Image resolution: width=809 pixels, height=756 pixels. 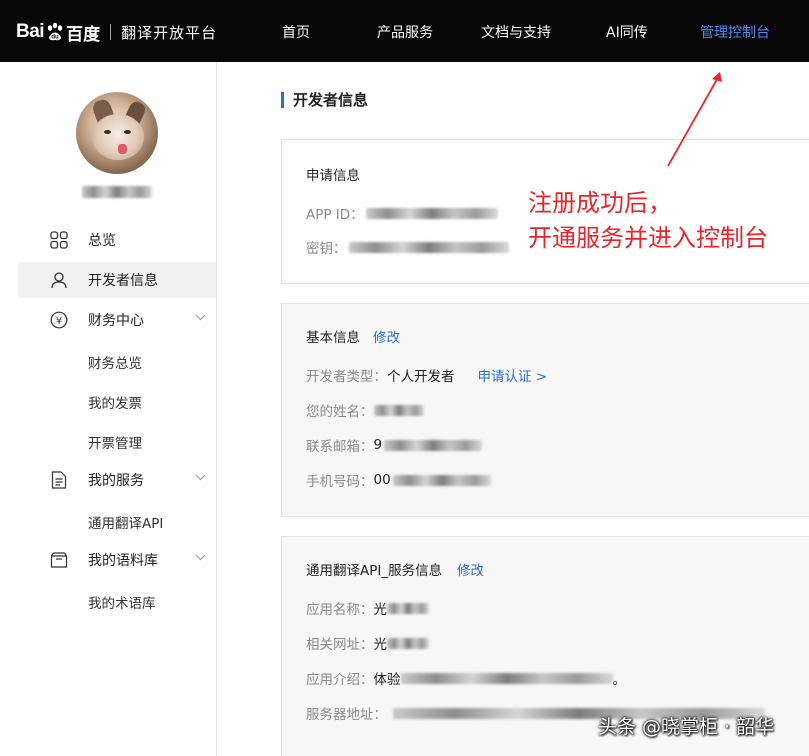 I want to click on inbox-icon, so click(x=59, y=560).